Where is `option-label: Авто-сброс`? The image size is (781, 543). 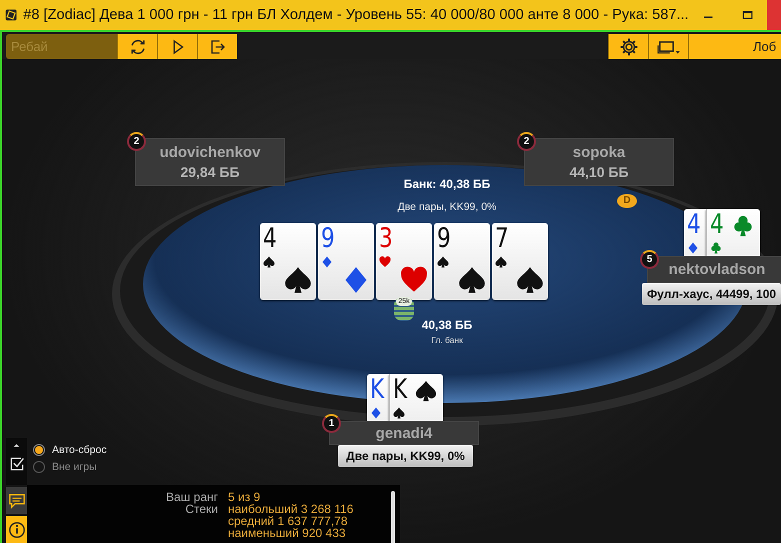 option-label: Авто-сброс is located at coordinates (79, 450).